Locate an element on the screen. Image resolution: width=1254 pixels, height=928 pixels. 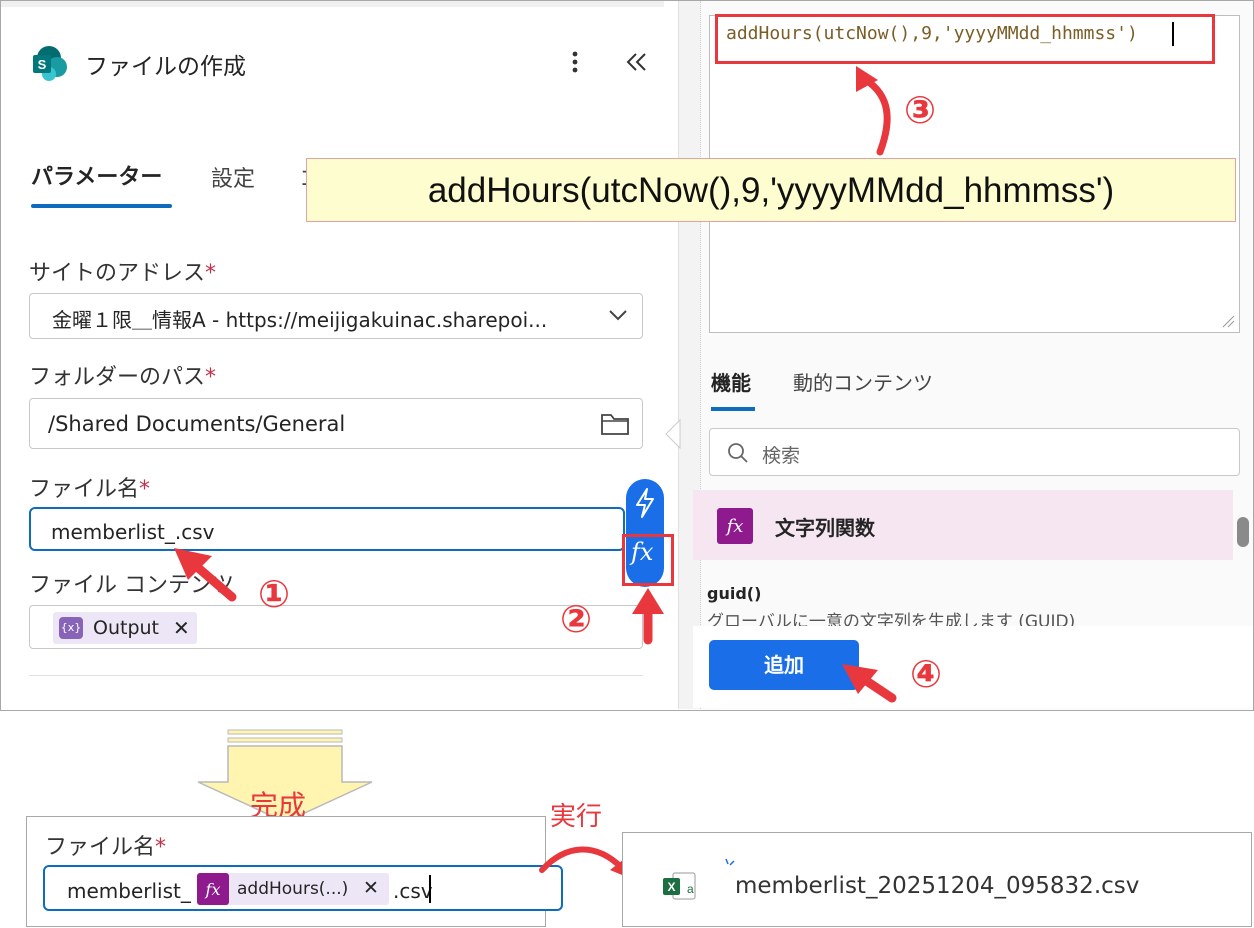
filename-prefix: memberlist_ is located at coordinates (129, 891).